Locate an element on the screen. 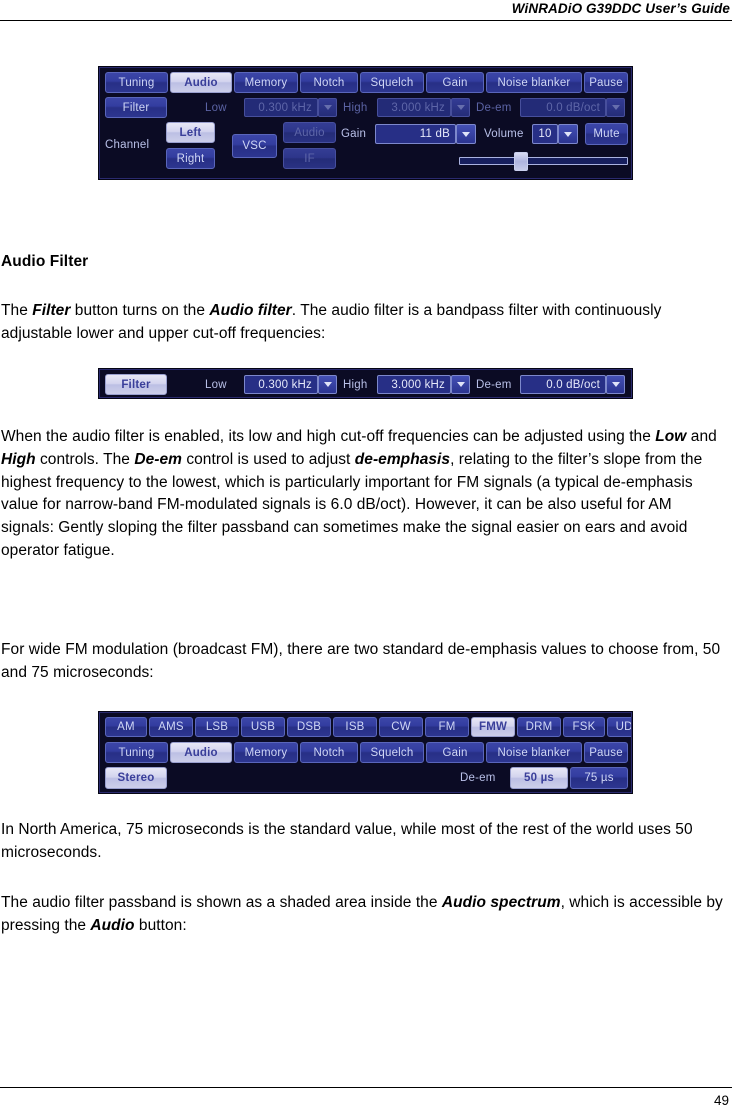 Image resolution: width=732 pixels, height=1117 pixels. stereo-button: Stereo is located at coordinates (136, 778).